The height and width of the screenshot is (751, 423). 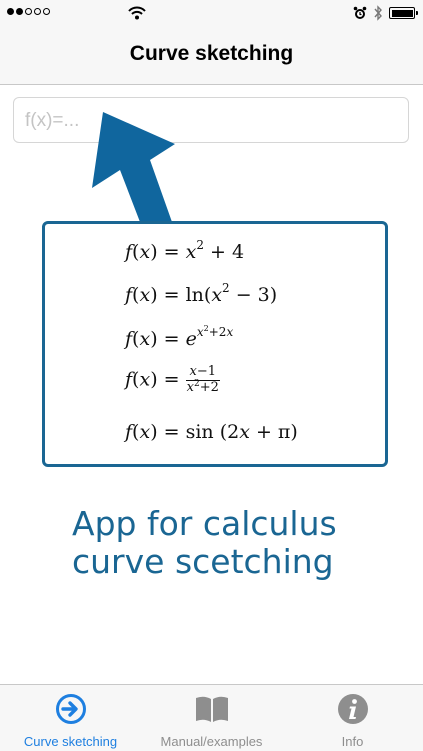 What do you see at coordinates (203, 561) in the screenshot?
I see `tagline-line-2: curve scetching` at bounding box center [203, 561].